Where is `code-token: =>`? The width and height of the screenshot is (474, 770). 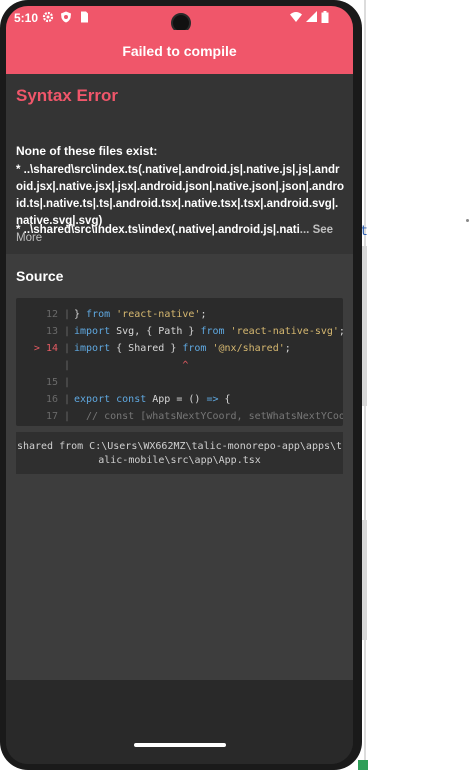
code-token: => is located at coordinates (212, 399).